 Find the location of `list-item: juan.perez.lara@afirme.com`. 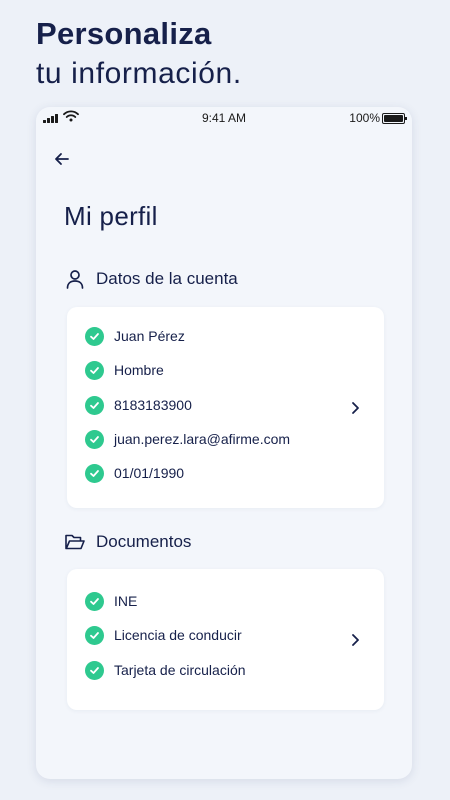

list-item: juan.perez.lara@afirme.com is located at coordinates (187, 439).